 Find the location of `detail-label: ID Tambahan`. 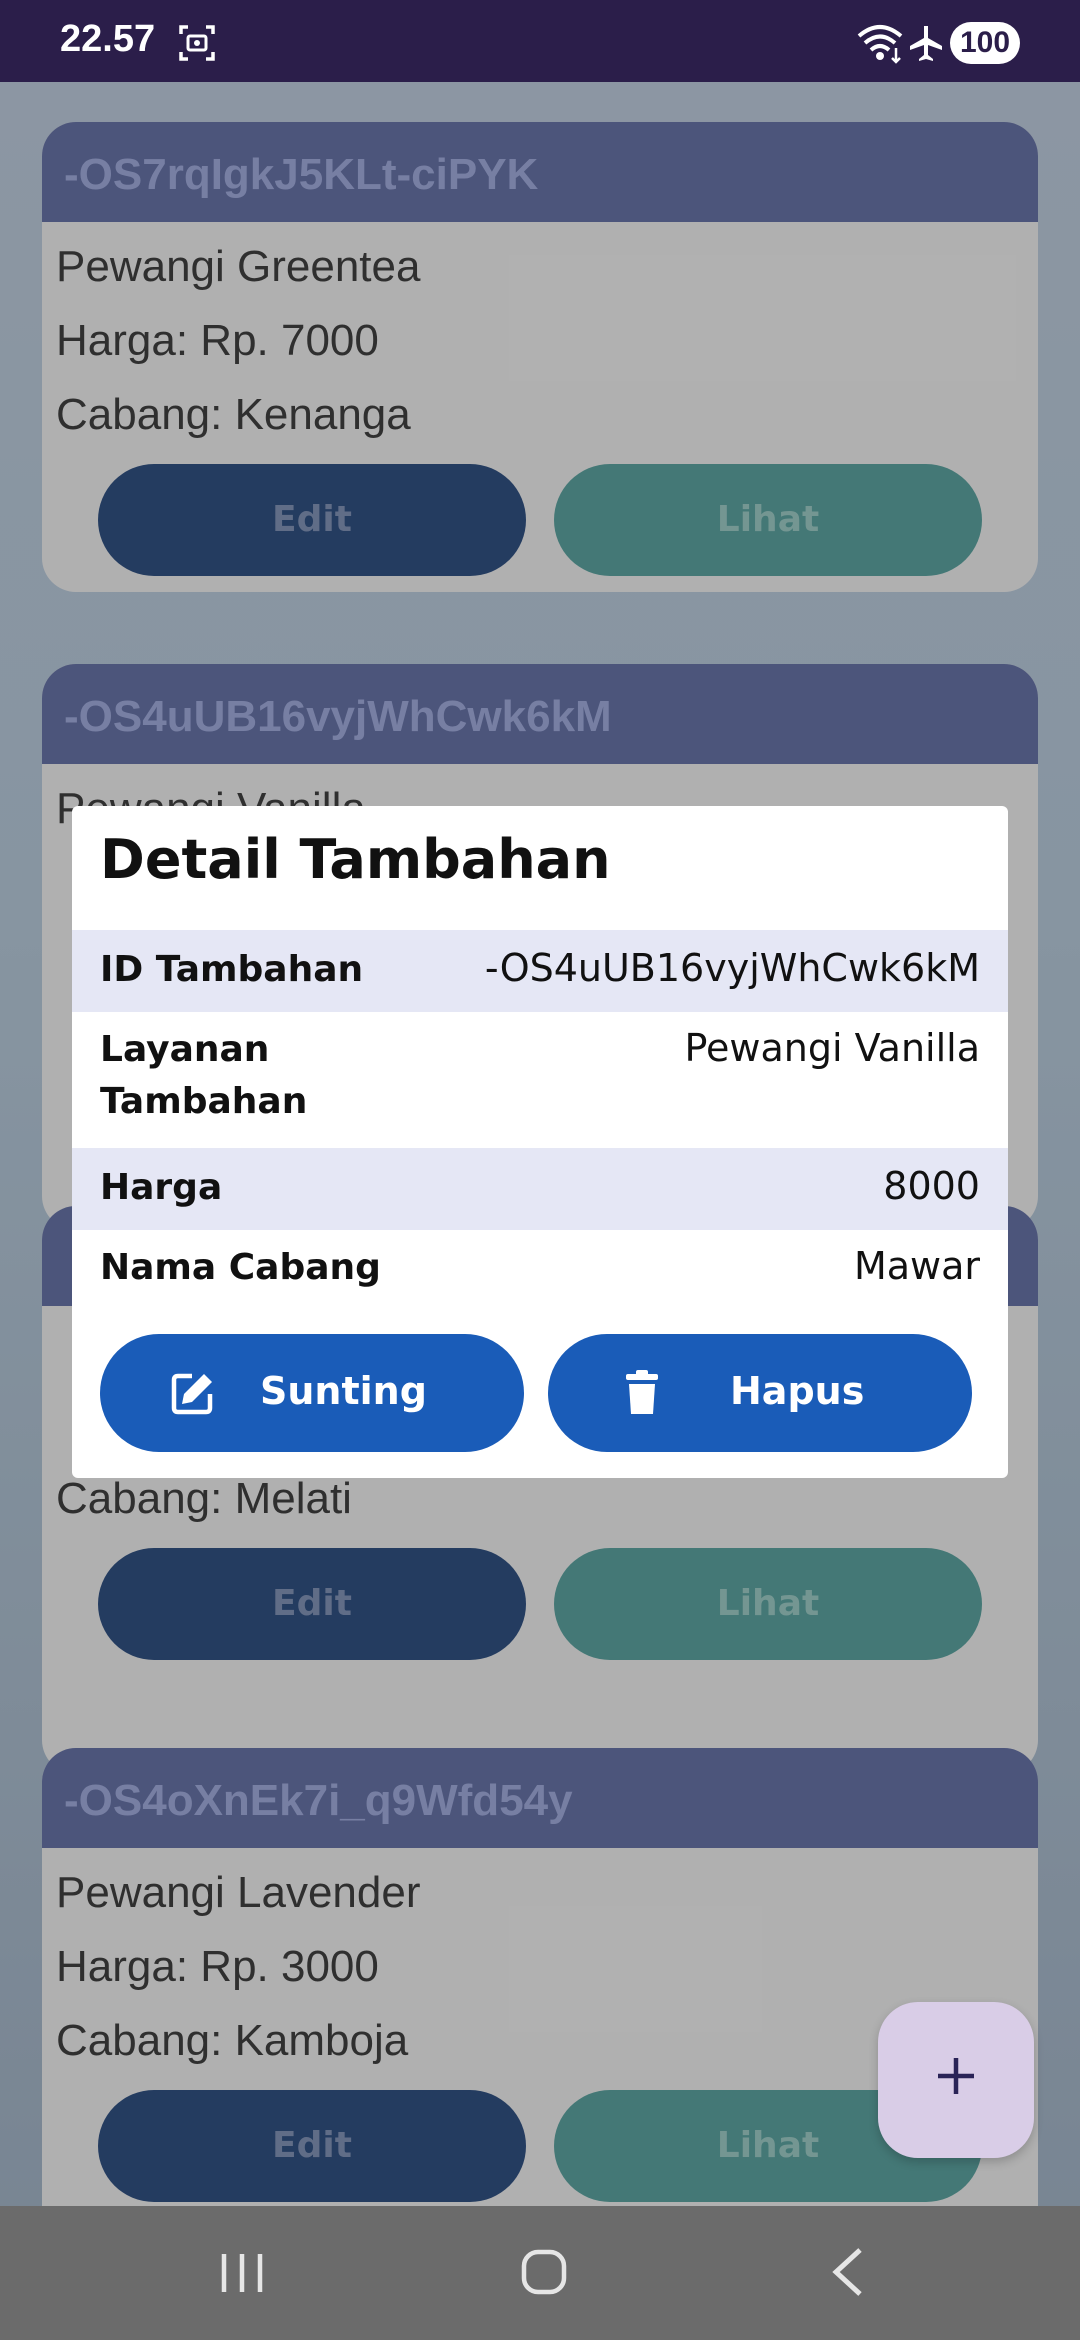

detail-label: ID Tambahan is located at coordinates (232, 969).